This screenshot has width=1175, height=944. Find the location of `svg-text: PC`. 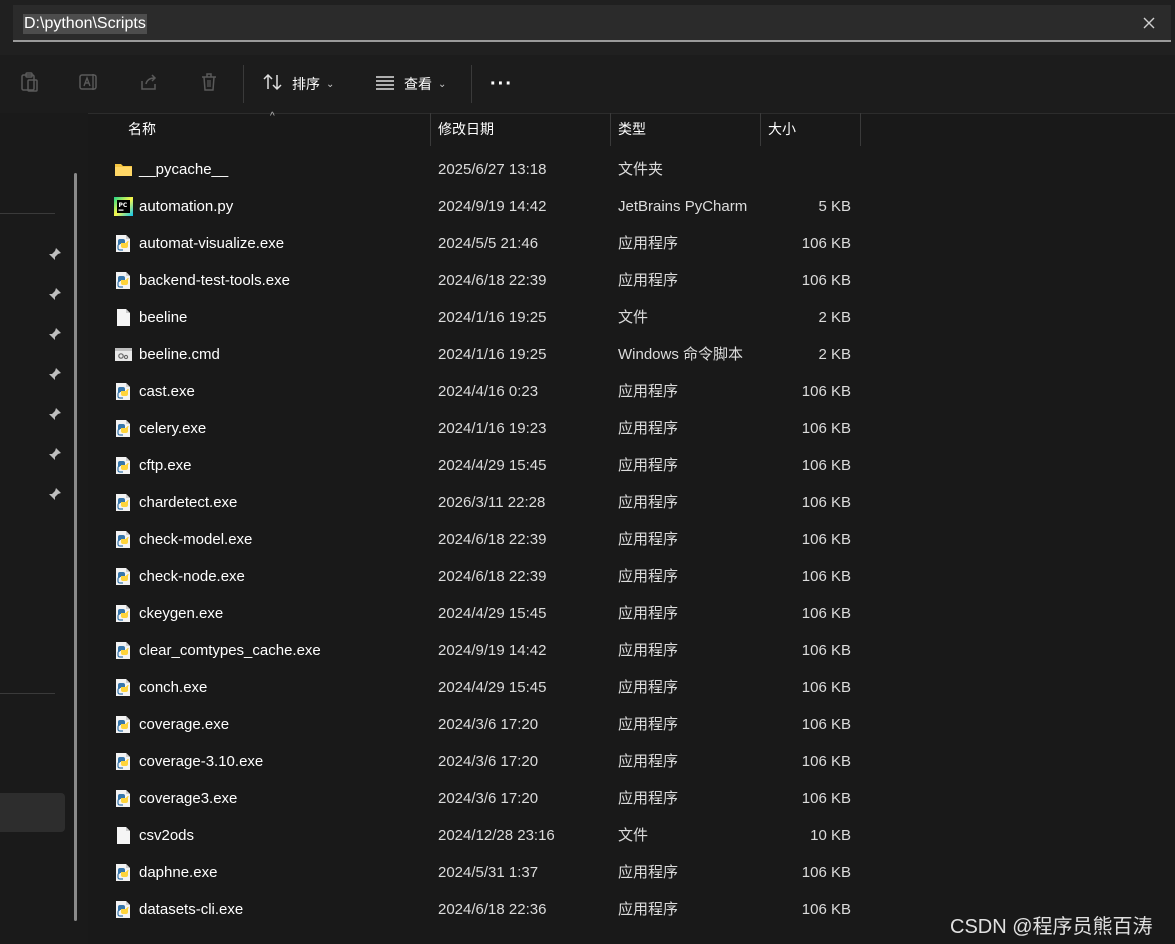

svg-text: PC is located at coordinates (123, 205).